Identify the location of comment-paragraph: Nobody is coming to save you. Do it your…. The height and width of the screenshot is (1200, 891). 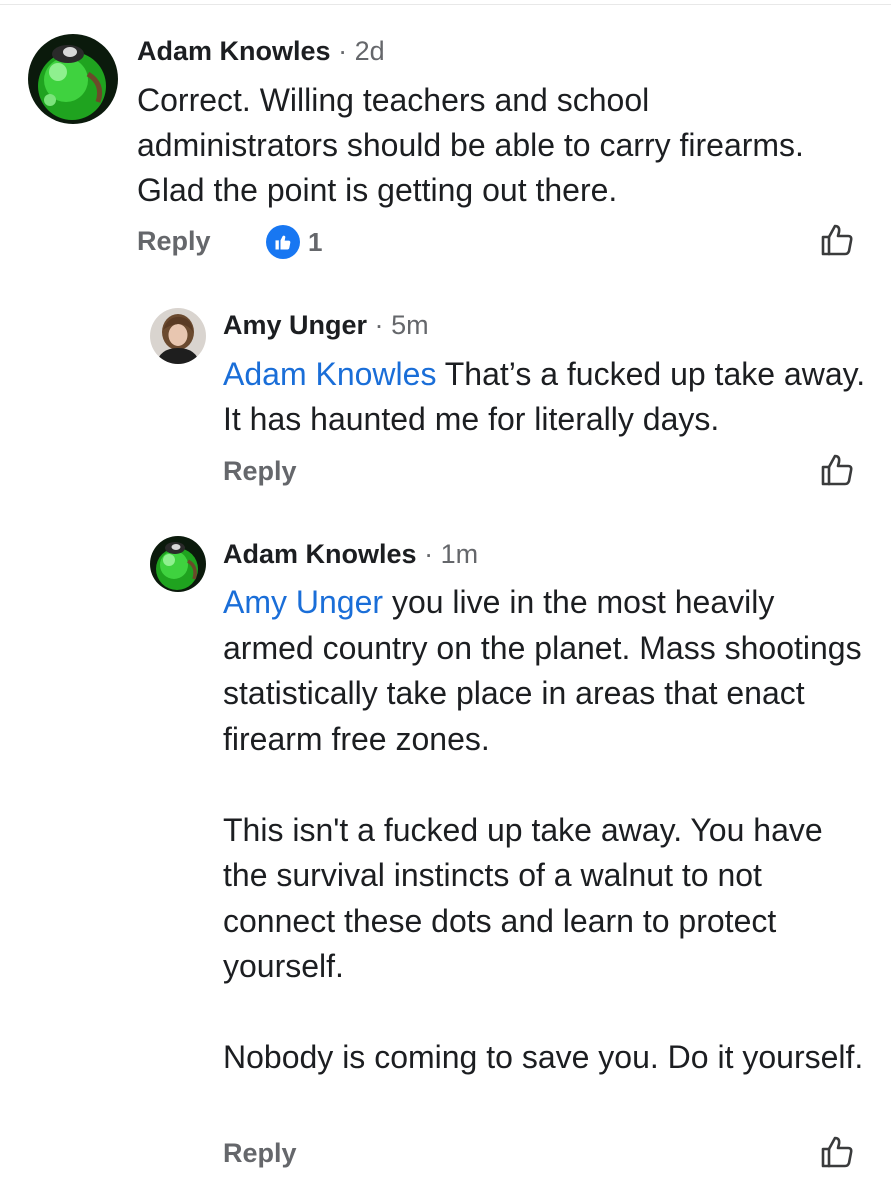
(543, 1057).